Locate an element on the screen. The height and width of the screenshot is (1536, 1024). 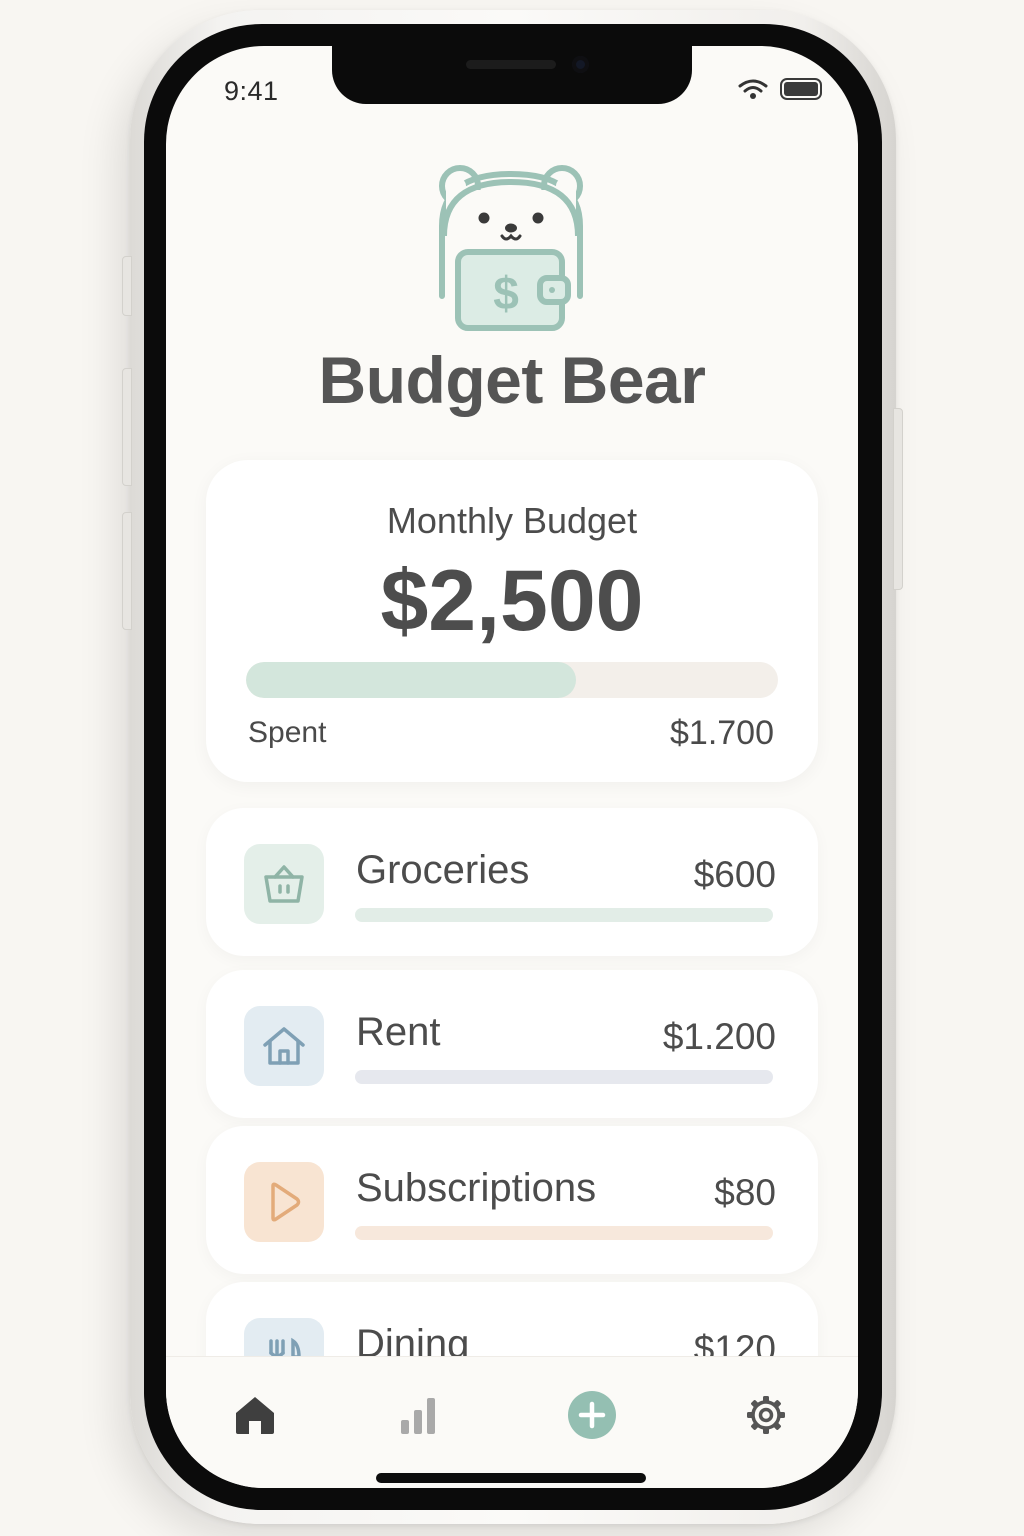
gear-icon is located at coordinates (766, 1415).